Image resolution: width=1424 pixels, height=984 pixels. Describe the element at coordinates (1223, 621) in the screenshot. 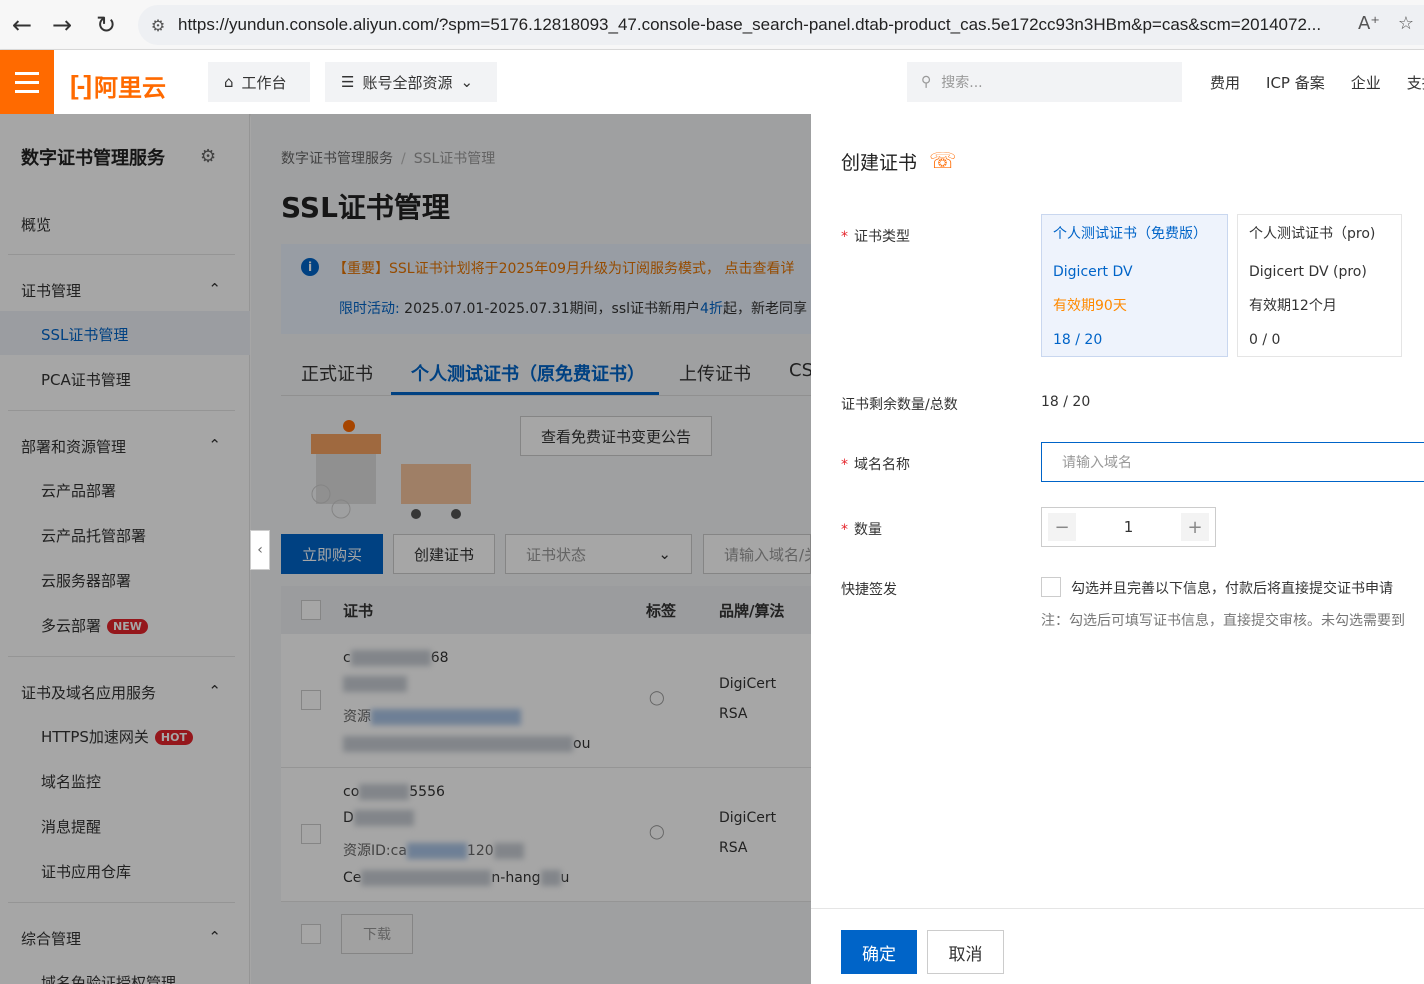

I see `quick-issue-note: 注：勾选后可填写证书信息，直接提交审核。未勾选需要到` at that location.